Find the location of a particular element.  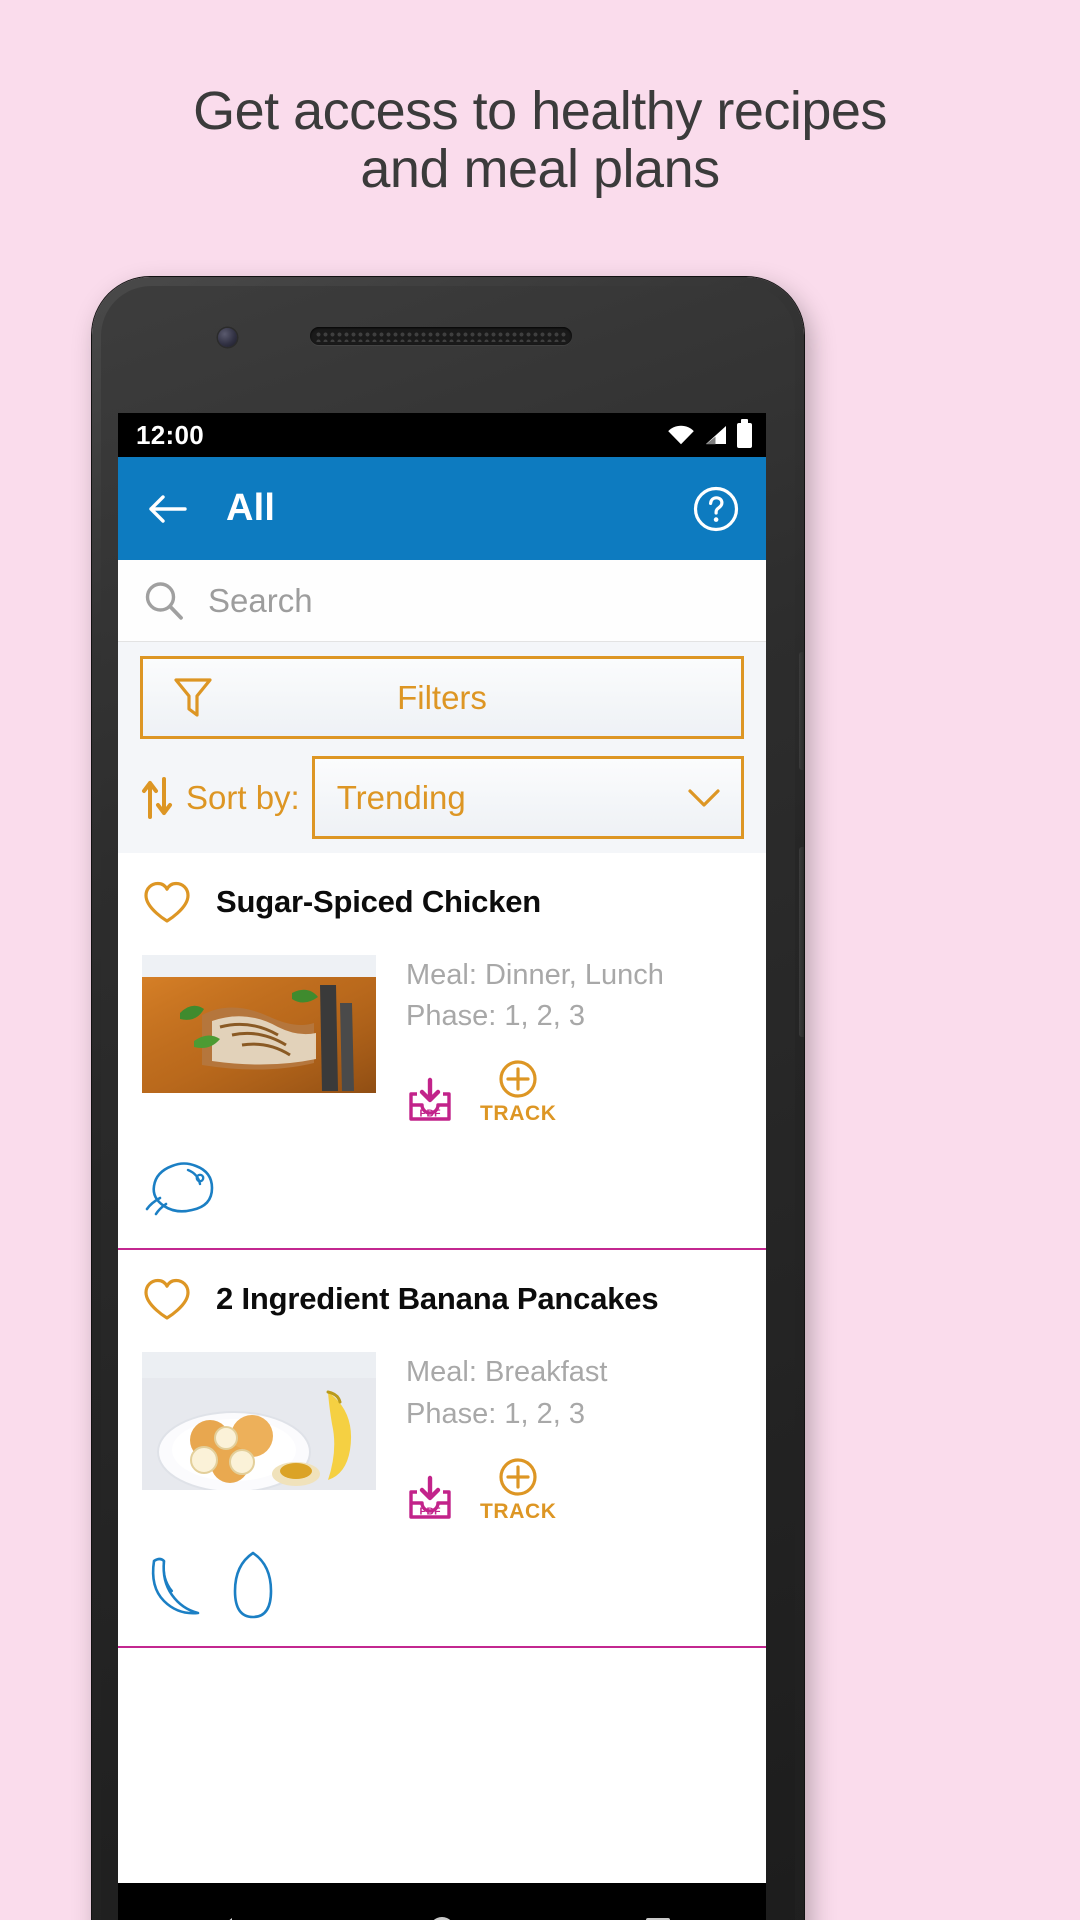

status-bar: 12:00 is located at coordinates (442, 435).